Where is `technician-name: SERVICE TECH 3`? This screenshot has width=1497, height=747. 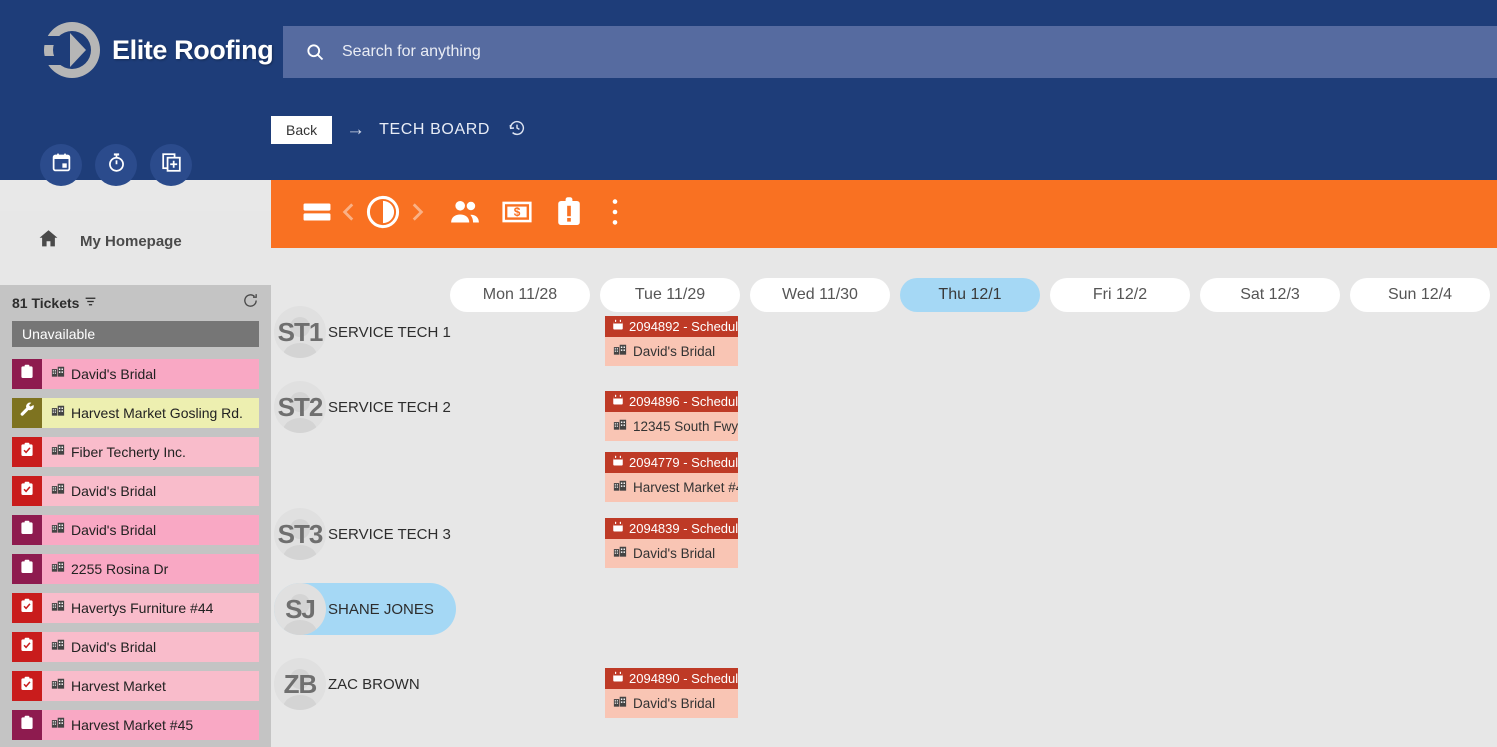 technician-name: SERVICE TECH 3 is located at coordinates (389, 534).